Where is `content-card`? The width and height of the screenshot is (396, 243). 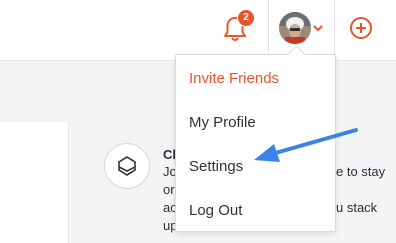 content-card is located at coordinates (34, 182).